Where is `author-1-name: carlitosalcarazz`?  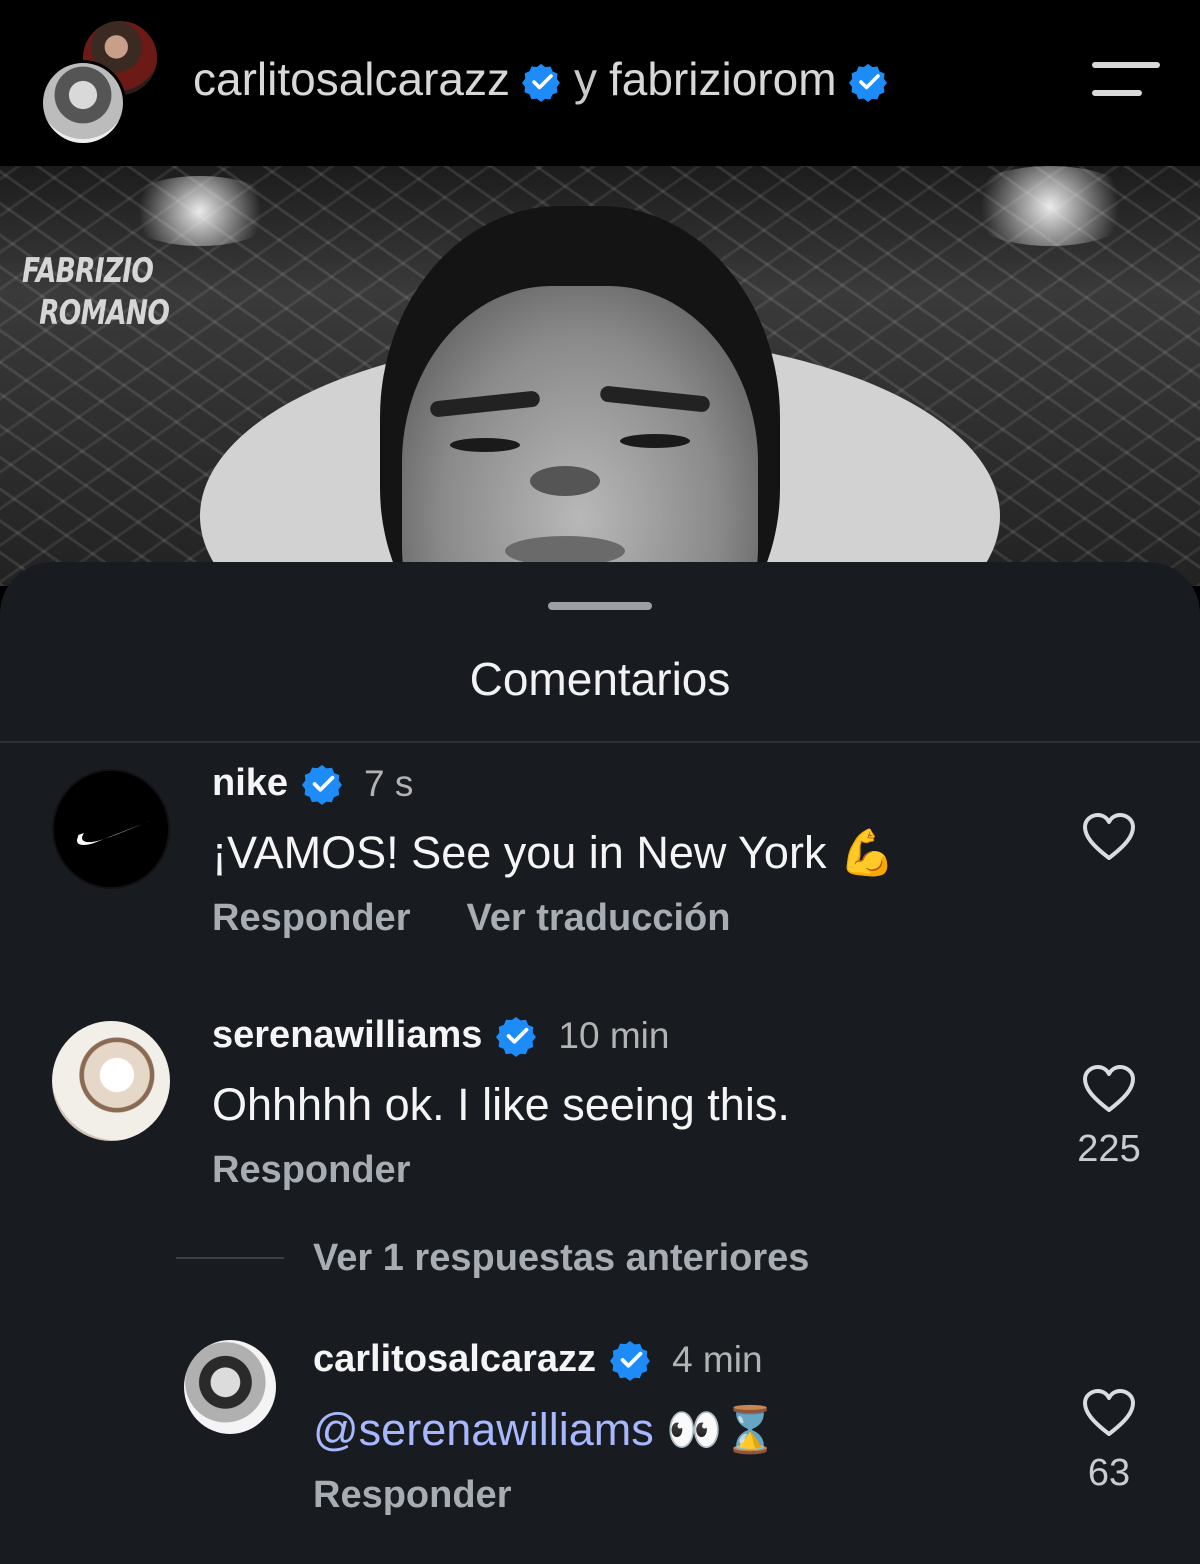 author-1-name: carlitosalcarazz is located at coordinates (351, 79).